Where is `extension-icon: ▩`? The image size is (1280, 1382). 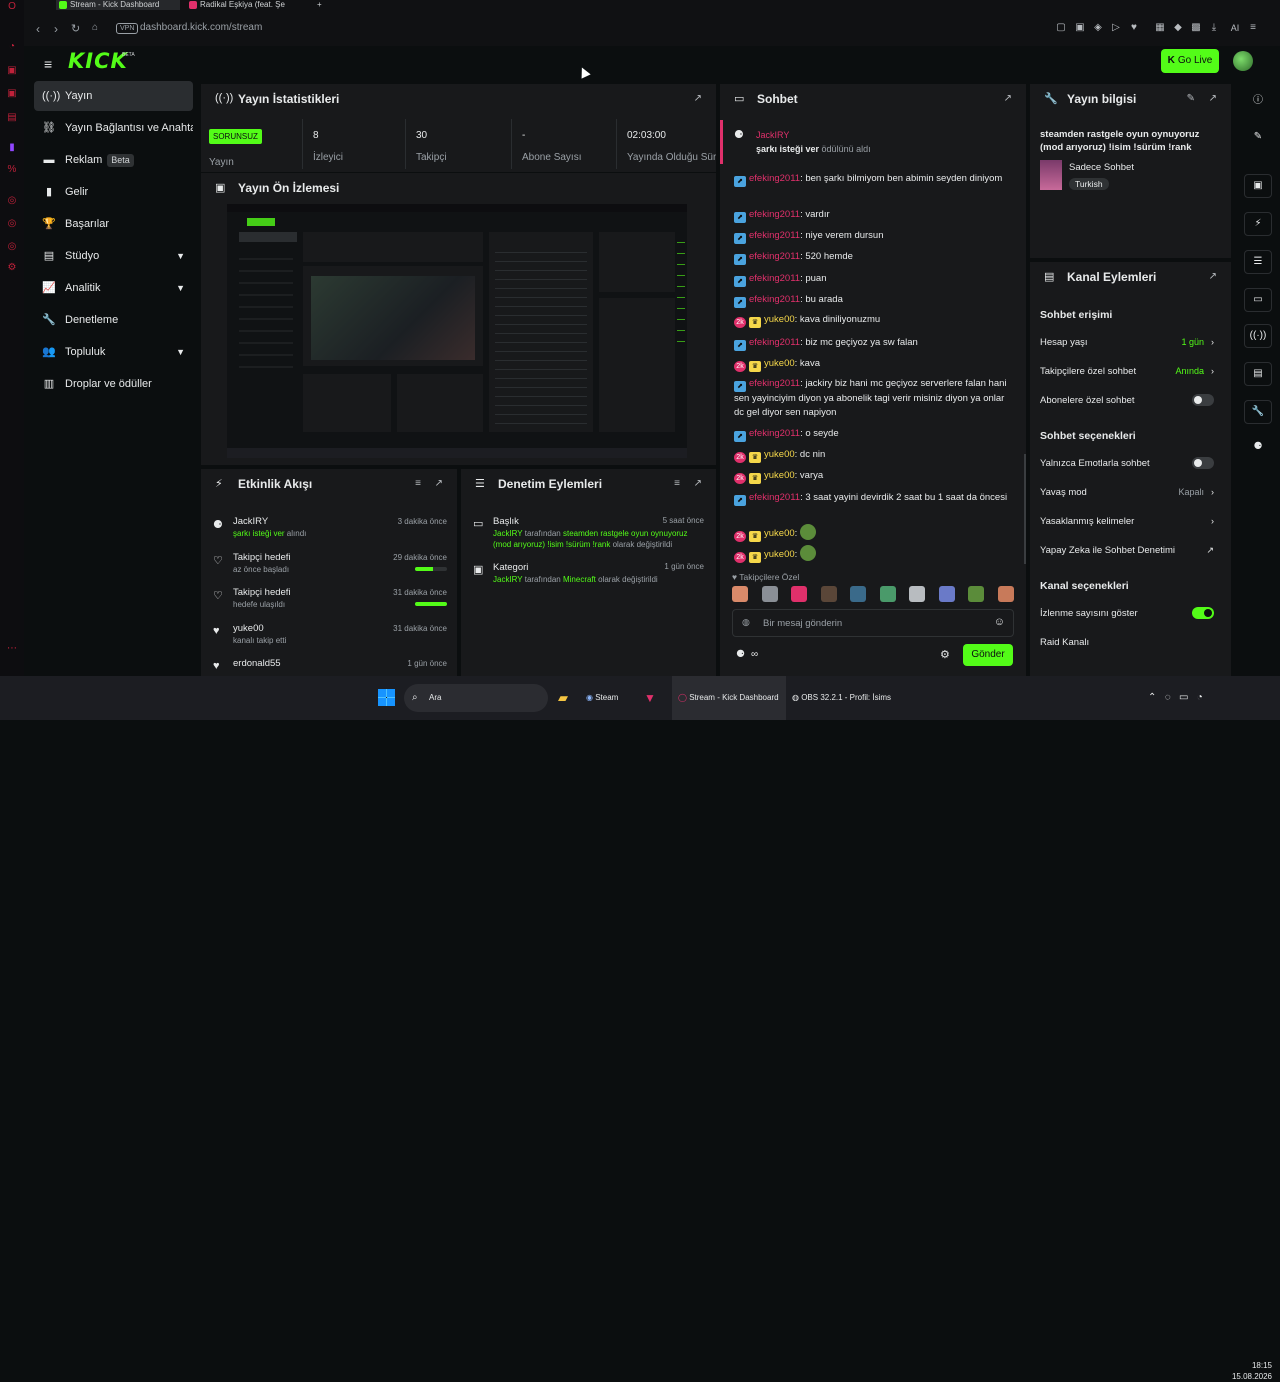
extension-icon: ▩ is located at coordinates (1196, 28).